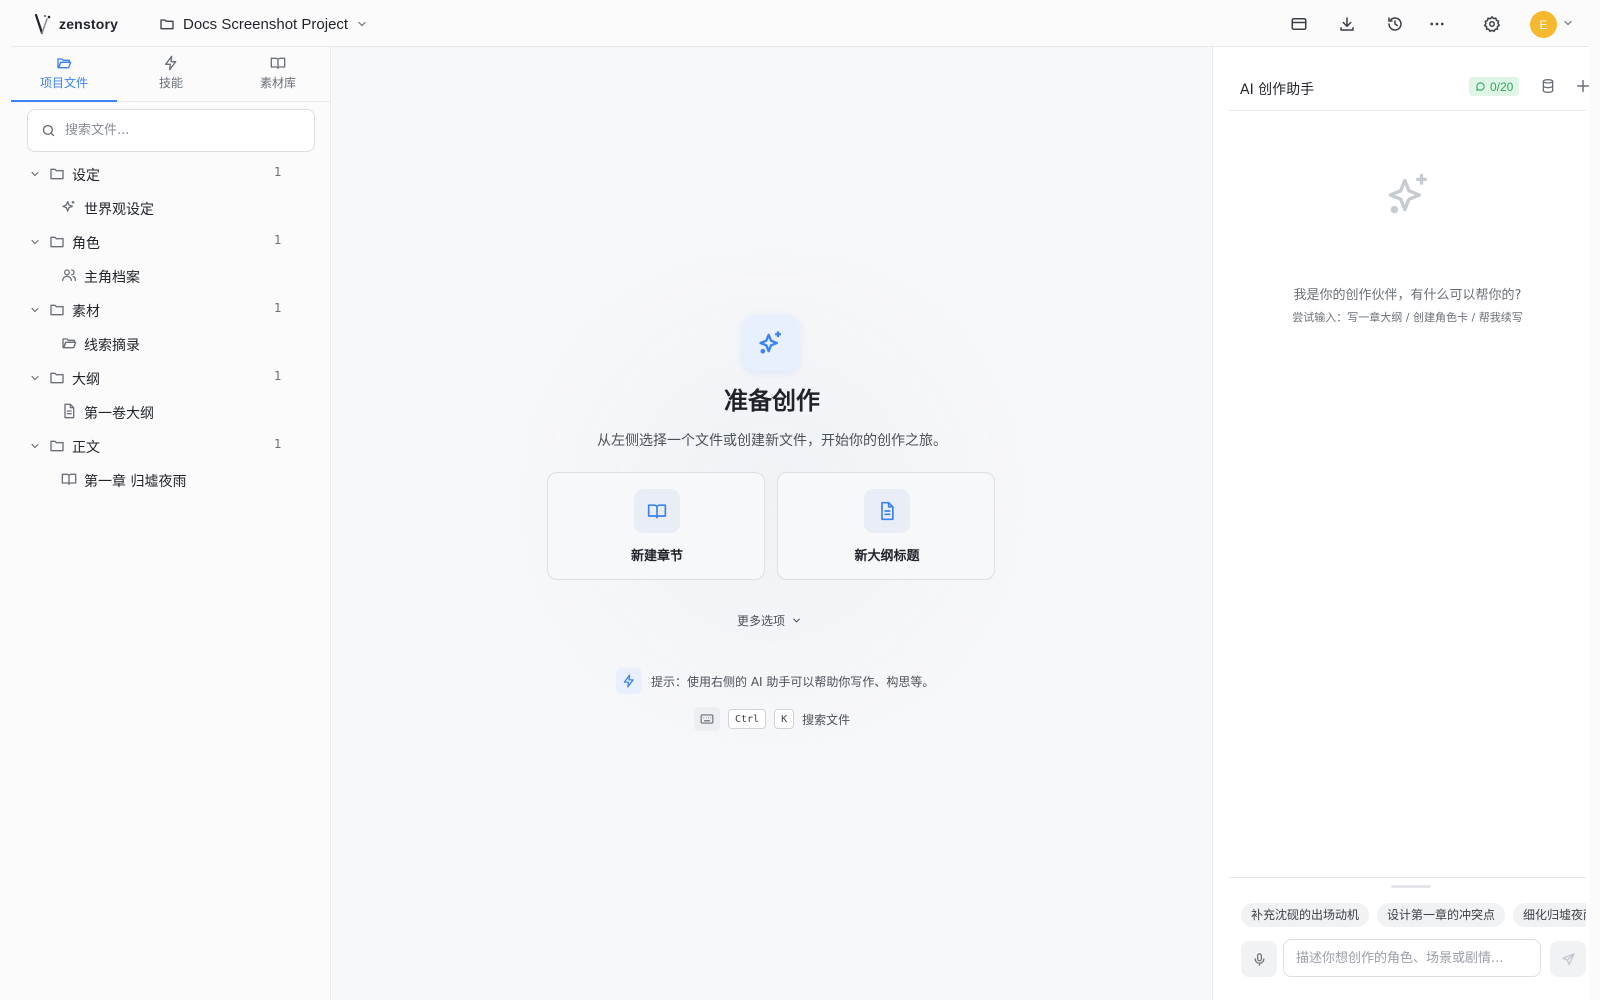 The image size is (1600, 1000). What do you see at coordinates (1305, 915) in the screenshot?
I see `suggestion-chip: 补充沈砚的出场动机` at bounding box center [1305, 915].